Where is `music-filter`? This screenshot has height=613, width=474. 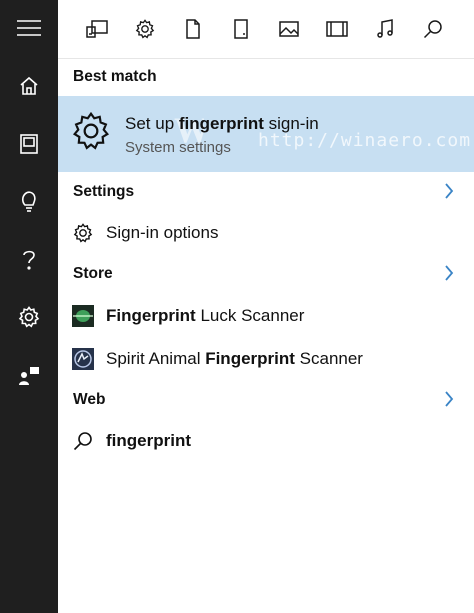 music-filter is located at coordinates (385, 29).